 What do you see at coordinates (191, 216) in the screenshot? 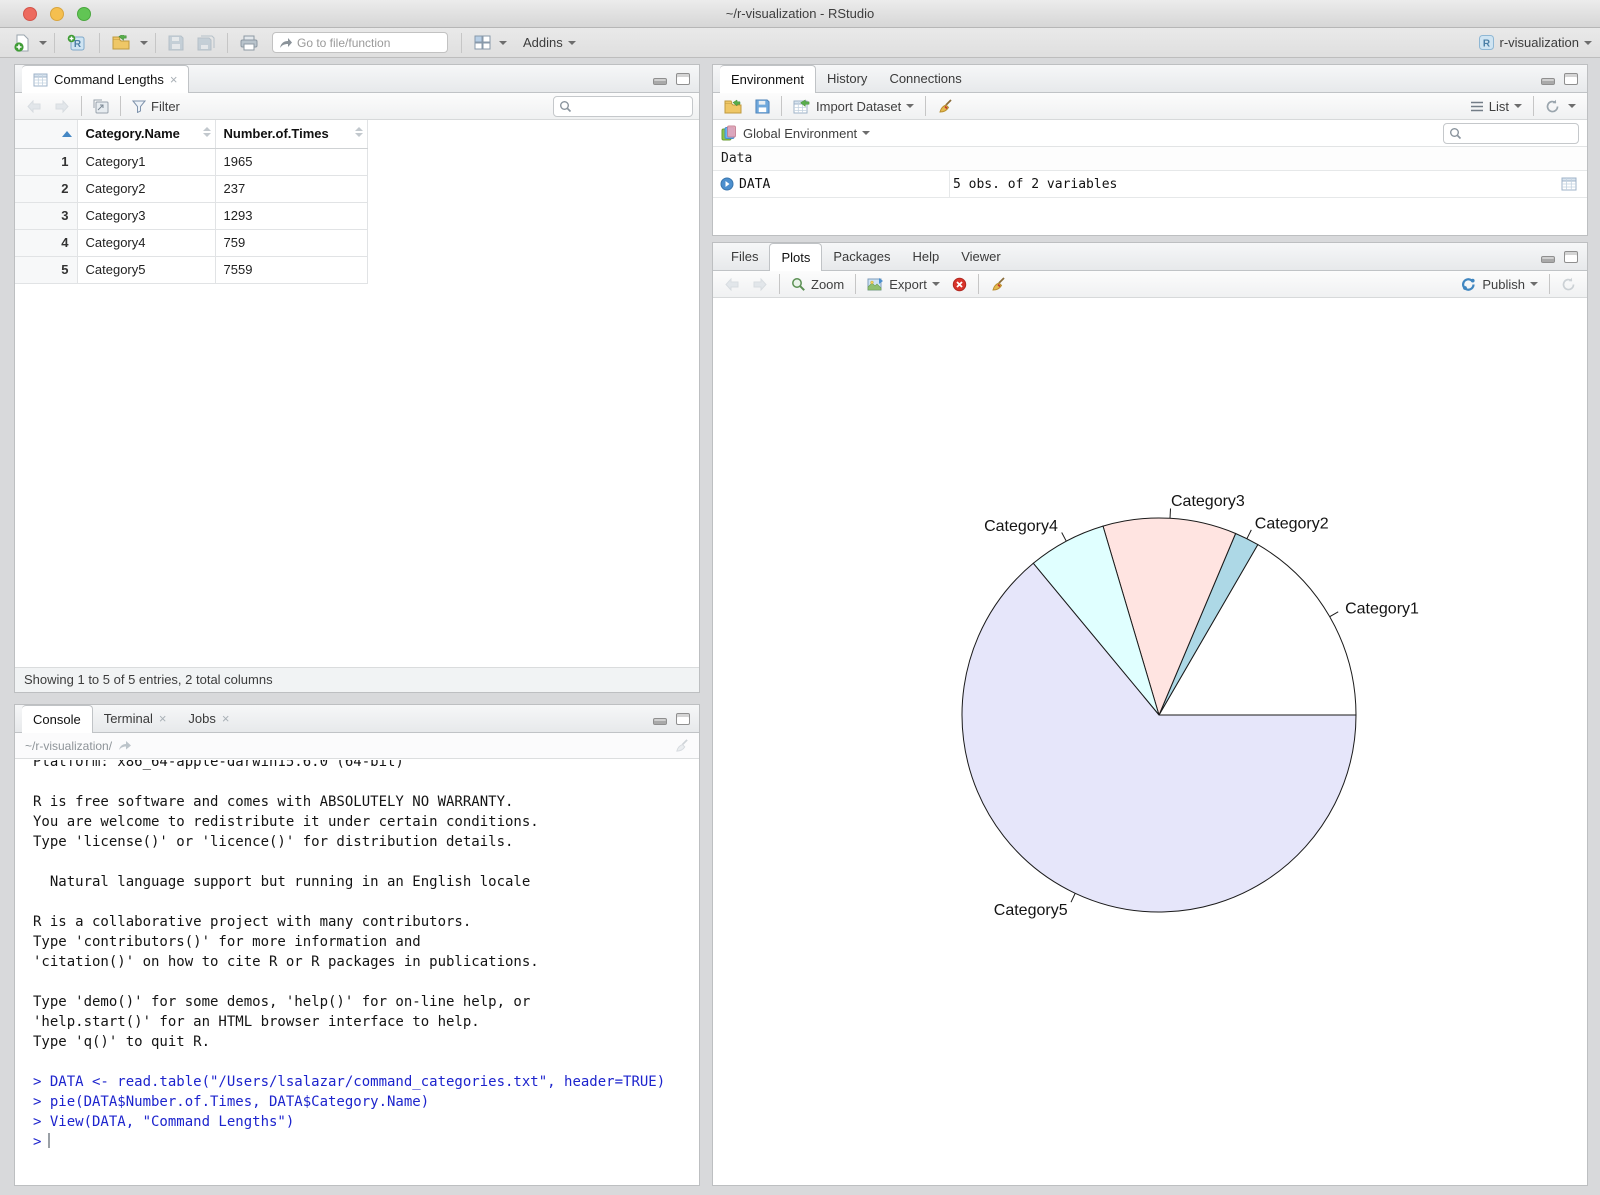
I see `table-row: 3 Category3 1293` at bounding box center [191, 216].